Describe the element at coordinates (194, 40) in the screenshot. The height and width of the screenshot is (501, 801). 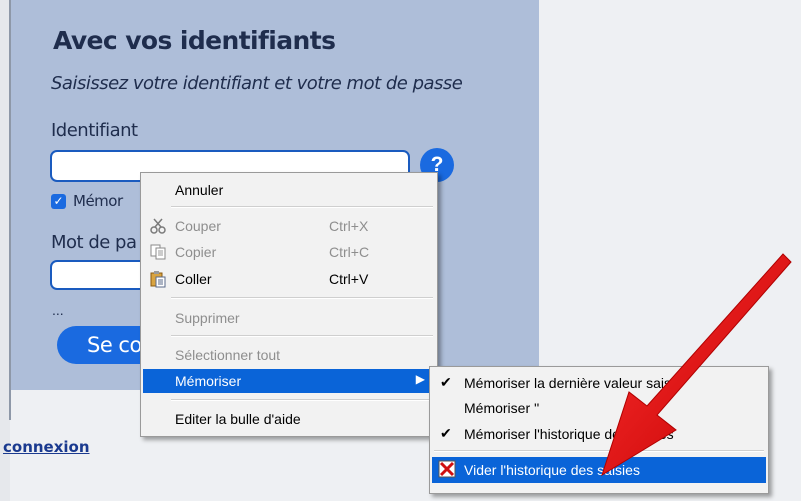
I see `panel-title: Avec vos identifiants` at that location.